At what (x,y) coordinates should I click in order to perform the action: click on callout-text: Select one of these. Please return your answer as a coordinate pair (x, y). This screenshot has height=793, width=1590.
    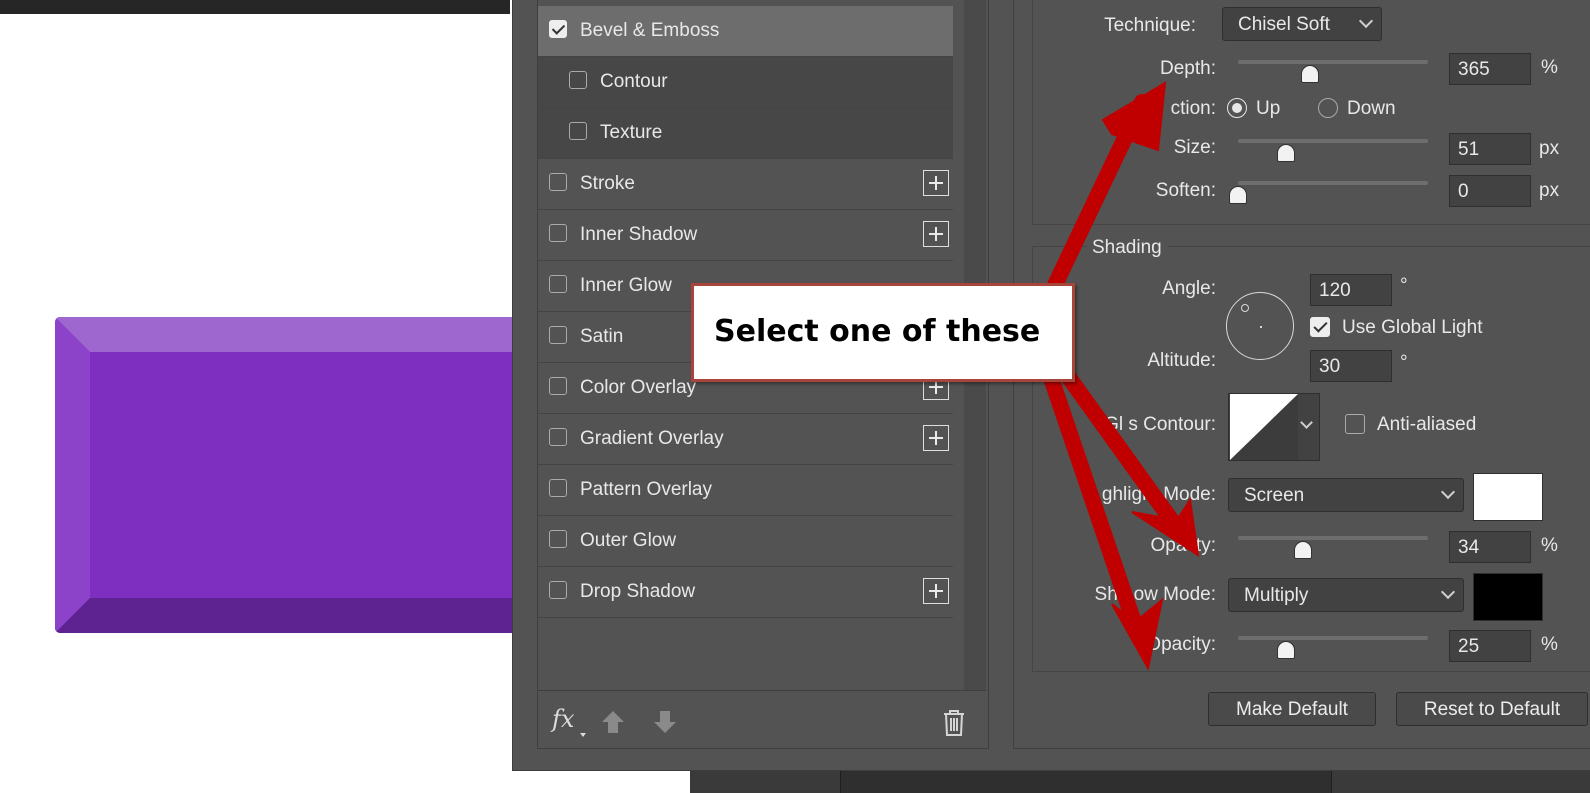
    Looking at the image, I should click on (877, 331).